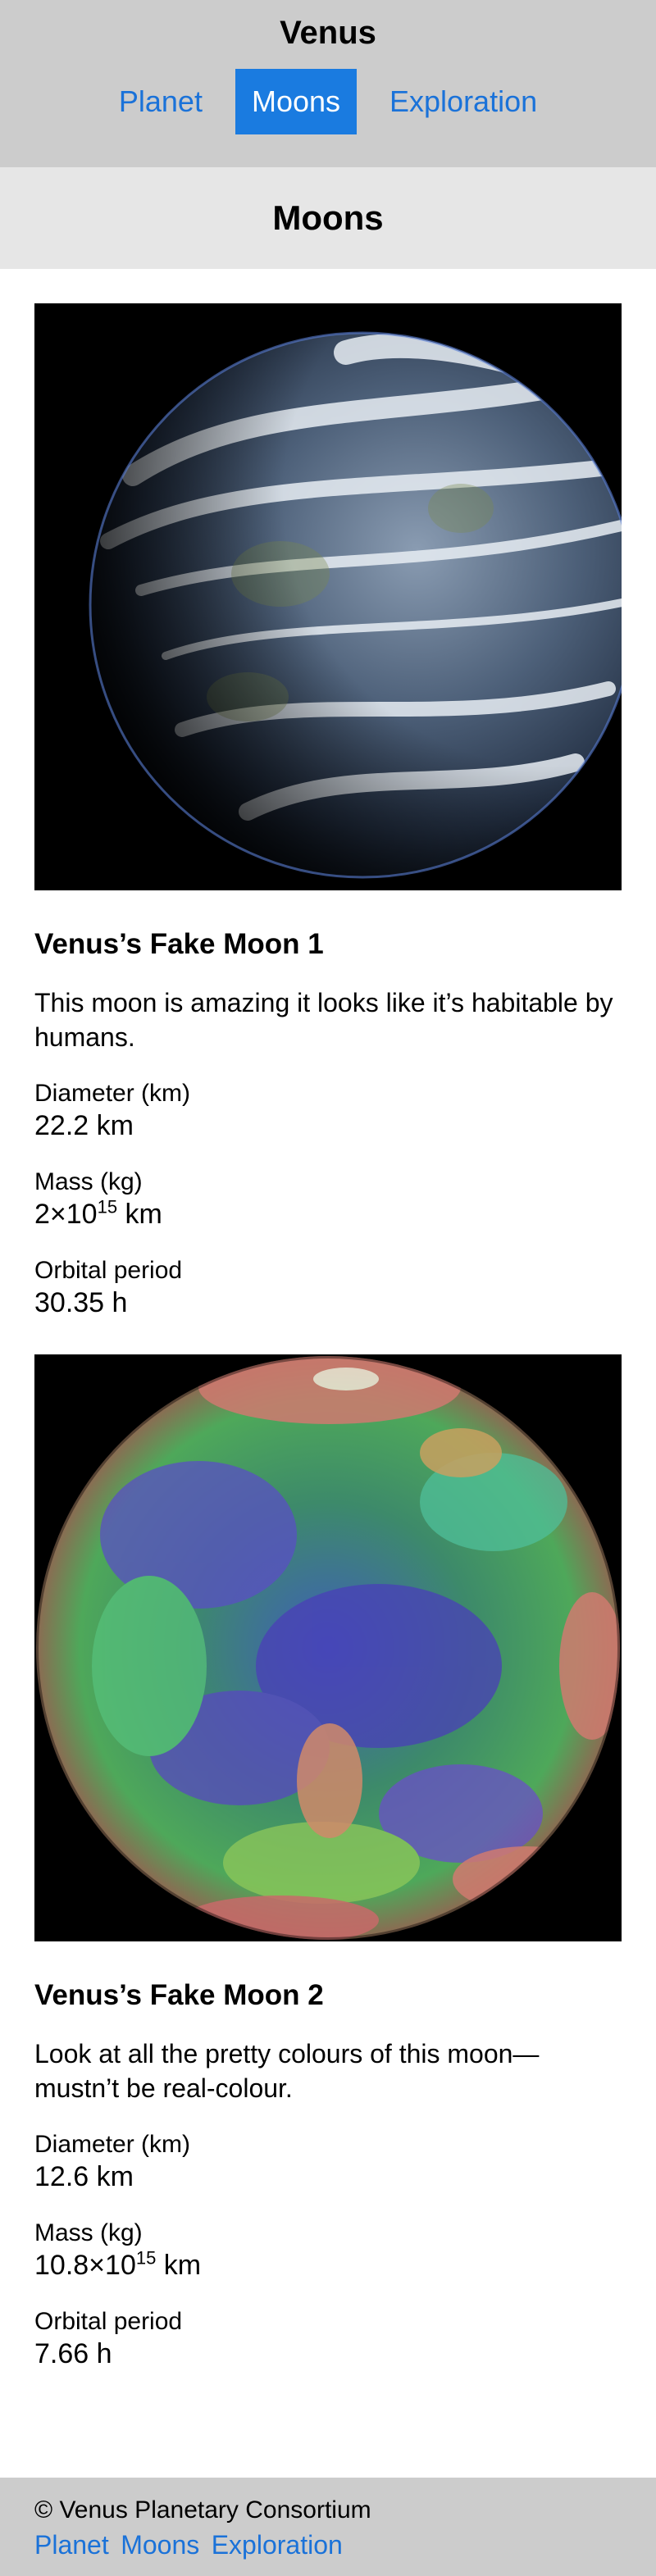 This screenshot has height=2576, width=656. I want to click on stat-diameter: Diameter (km) 12.6 km, so click(328, 2162).